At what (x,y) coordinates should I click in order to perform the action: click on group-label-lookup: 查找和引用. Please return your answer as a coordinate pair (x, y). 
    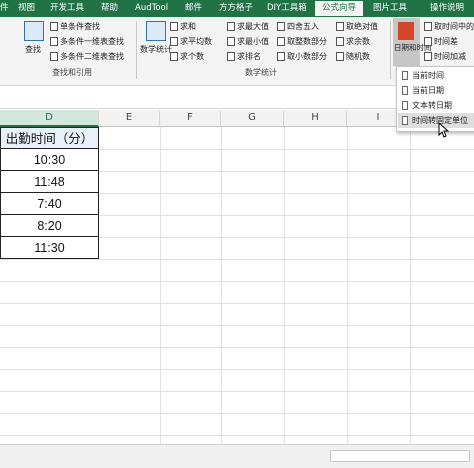
    Looking at the image, I should click on (72, 72).